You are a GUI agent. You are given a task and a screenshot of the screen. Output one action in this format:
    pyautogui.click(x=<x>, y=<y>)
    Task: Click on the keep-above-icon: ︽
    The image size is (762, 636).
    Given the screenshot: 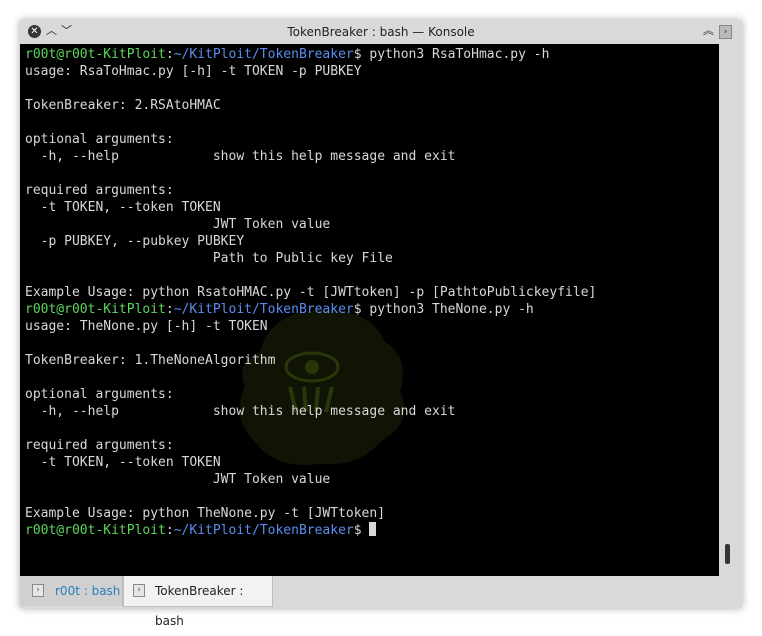 What is the action you would take?
    pyautogui.click(x=708, y=31)
    